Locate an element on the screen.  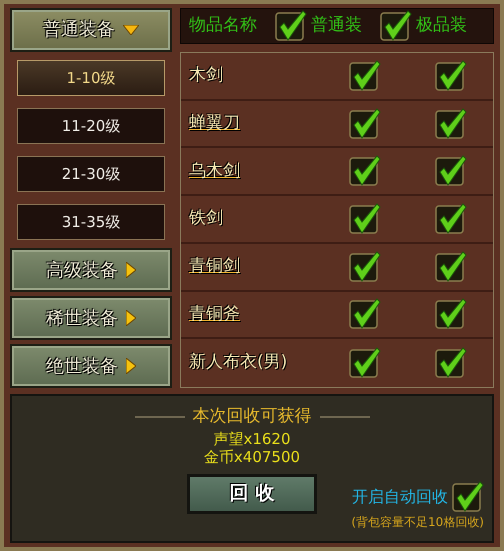
reward-amount: 金币x407500 is located at coordinates (252, 457).